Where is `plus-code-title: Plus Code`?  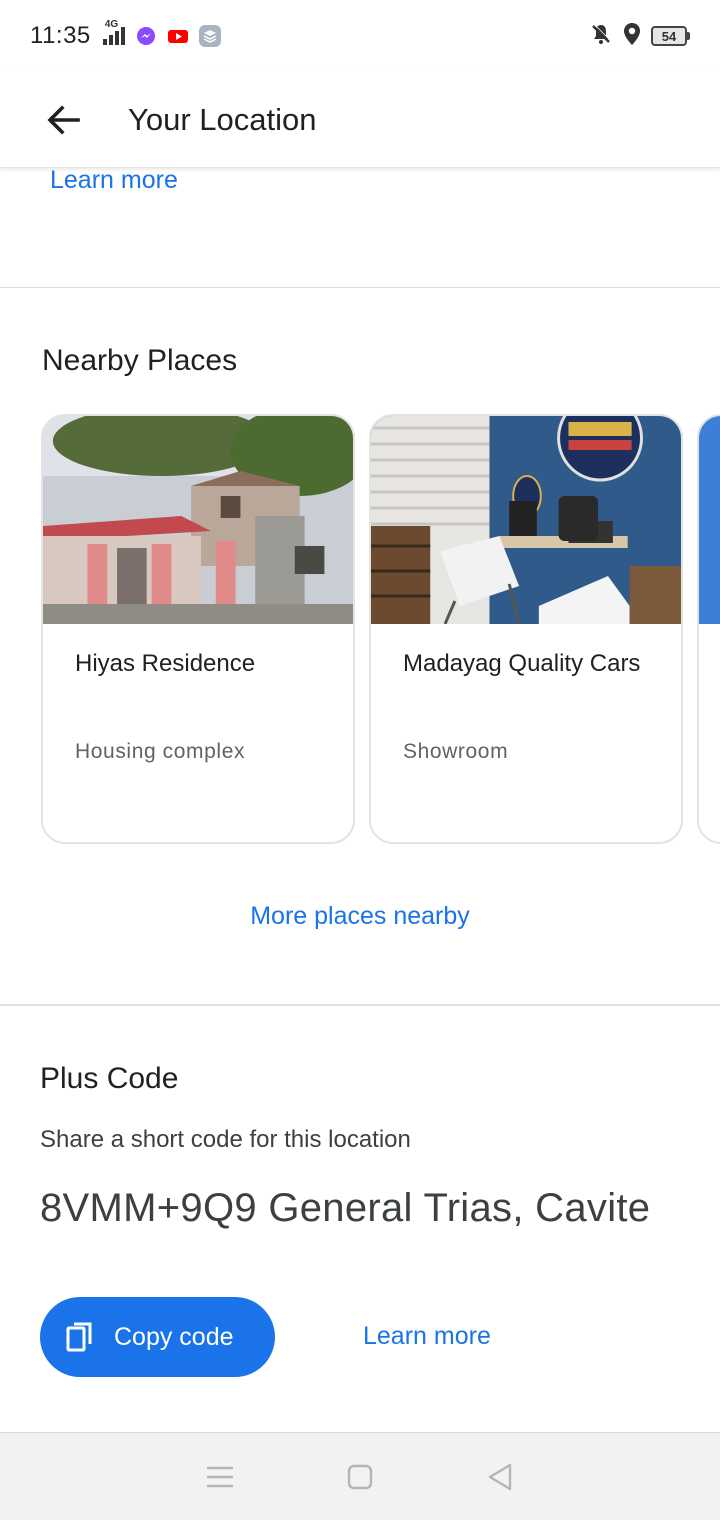
plus-code-title: Plus Code is located at coordinates (109, 1078).